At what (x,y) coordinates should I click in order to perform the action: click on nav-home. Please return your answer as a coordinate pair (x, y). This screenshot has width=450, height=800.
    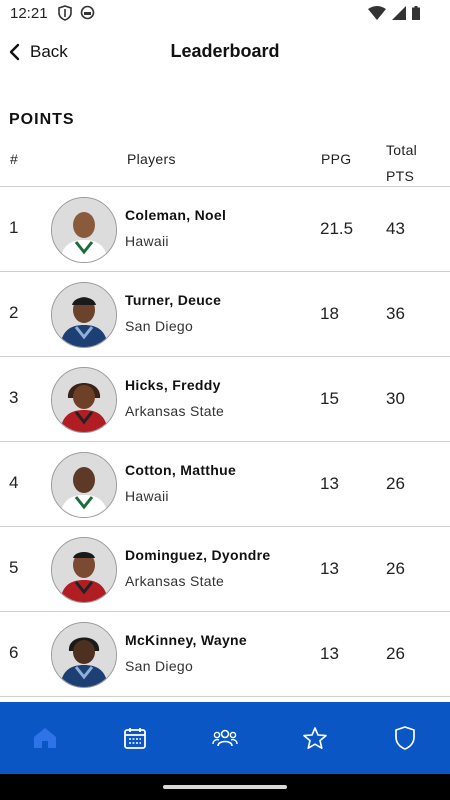
    Looking at the image, I should click on (45, 738).